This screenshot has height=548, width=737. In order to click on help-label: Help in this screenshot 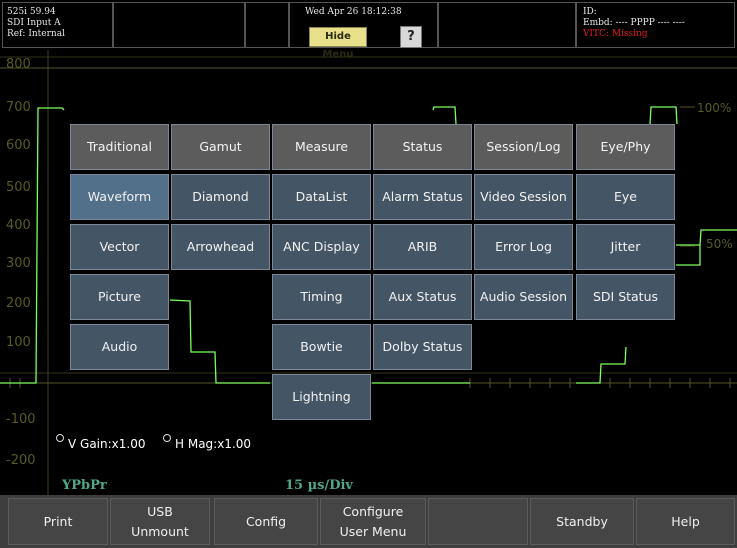, I will do `click(685, 521)`.